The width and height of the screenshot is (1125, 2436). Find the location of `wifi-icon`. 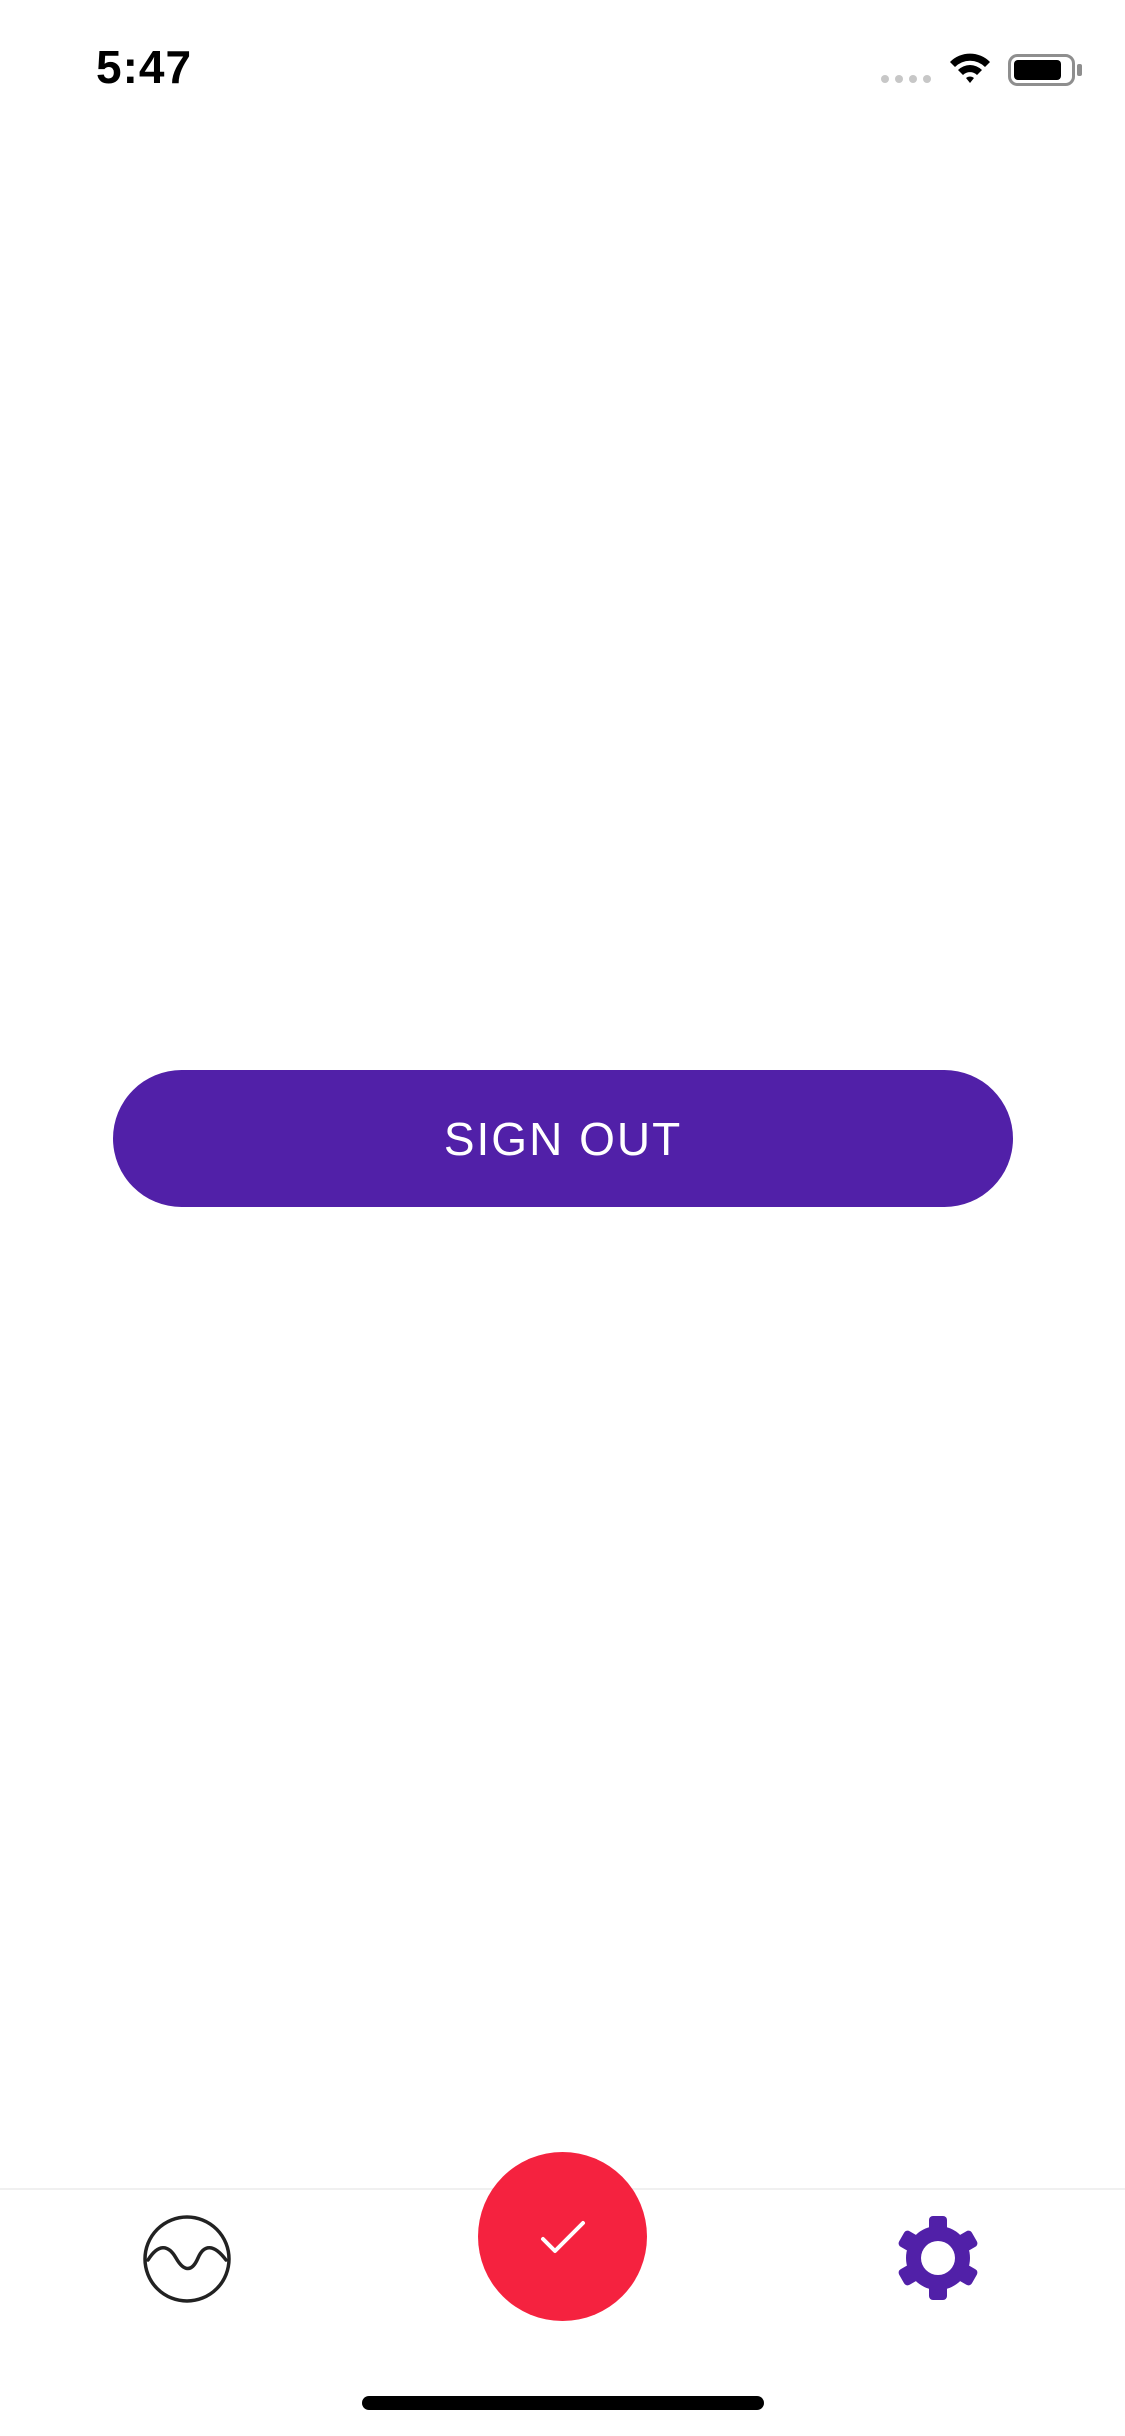

wifi-icon is located at coordinates (970, 68).